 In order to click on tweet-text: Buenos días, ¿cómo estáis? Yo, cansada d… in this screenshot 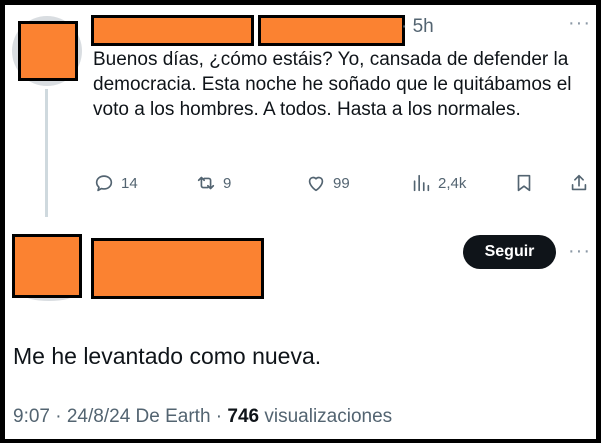, I will do `click(332, 84)`.